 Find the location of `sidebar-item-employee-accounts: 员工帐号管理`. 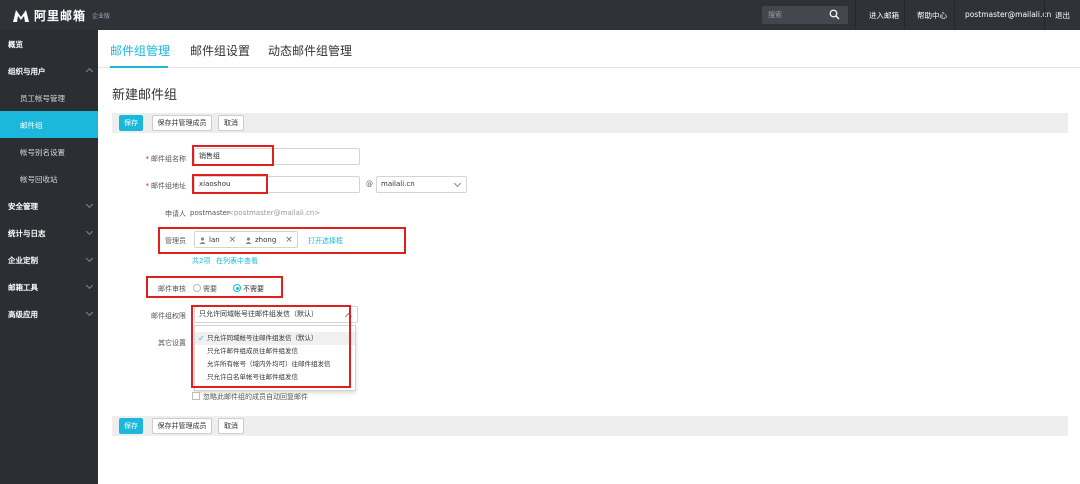

sidebar-item-employee-accounts: 员工帐号管理 is located at coordinates (49, 97).